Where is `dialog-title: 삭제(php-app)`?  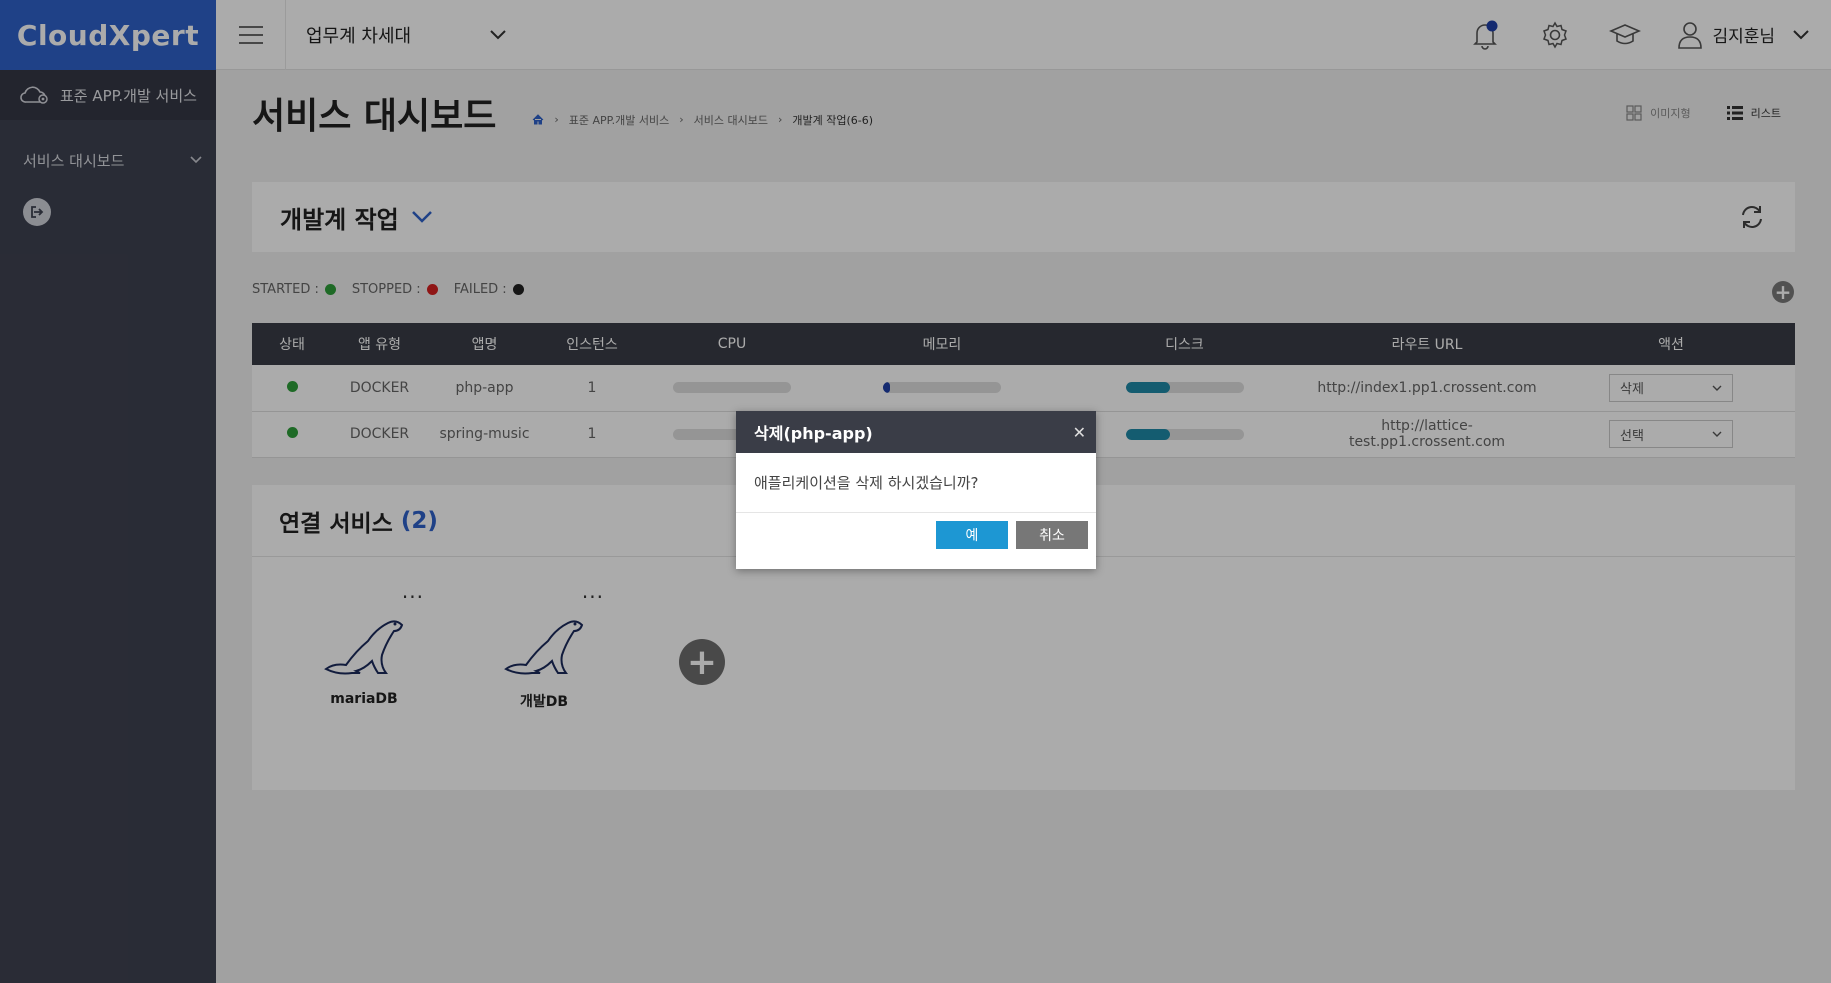
dialog-title: 삭제(php-app) is located at coordinates (813, 433).